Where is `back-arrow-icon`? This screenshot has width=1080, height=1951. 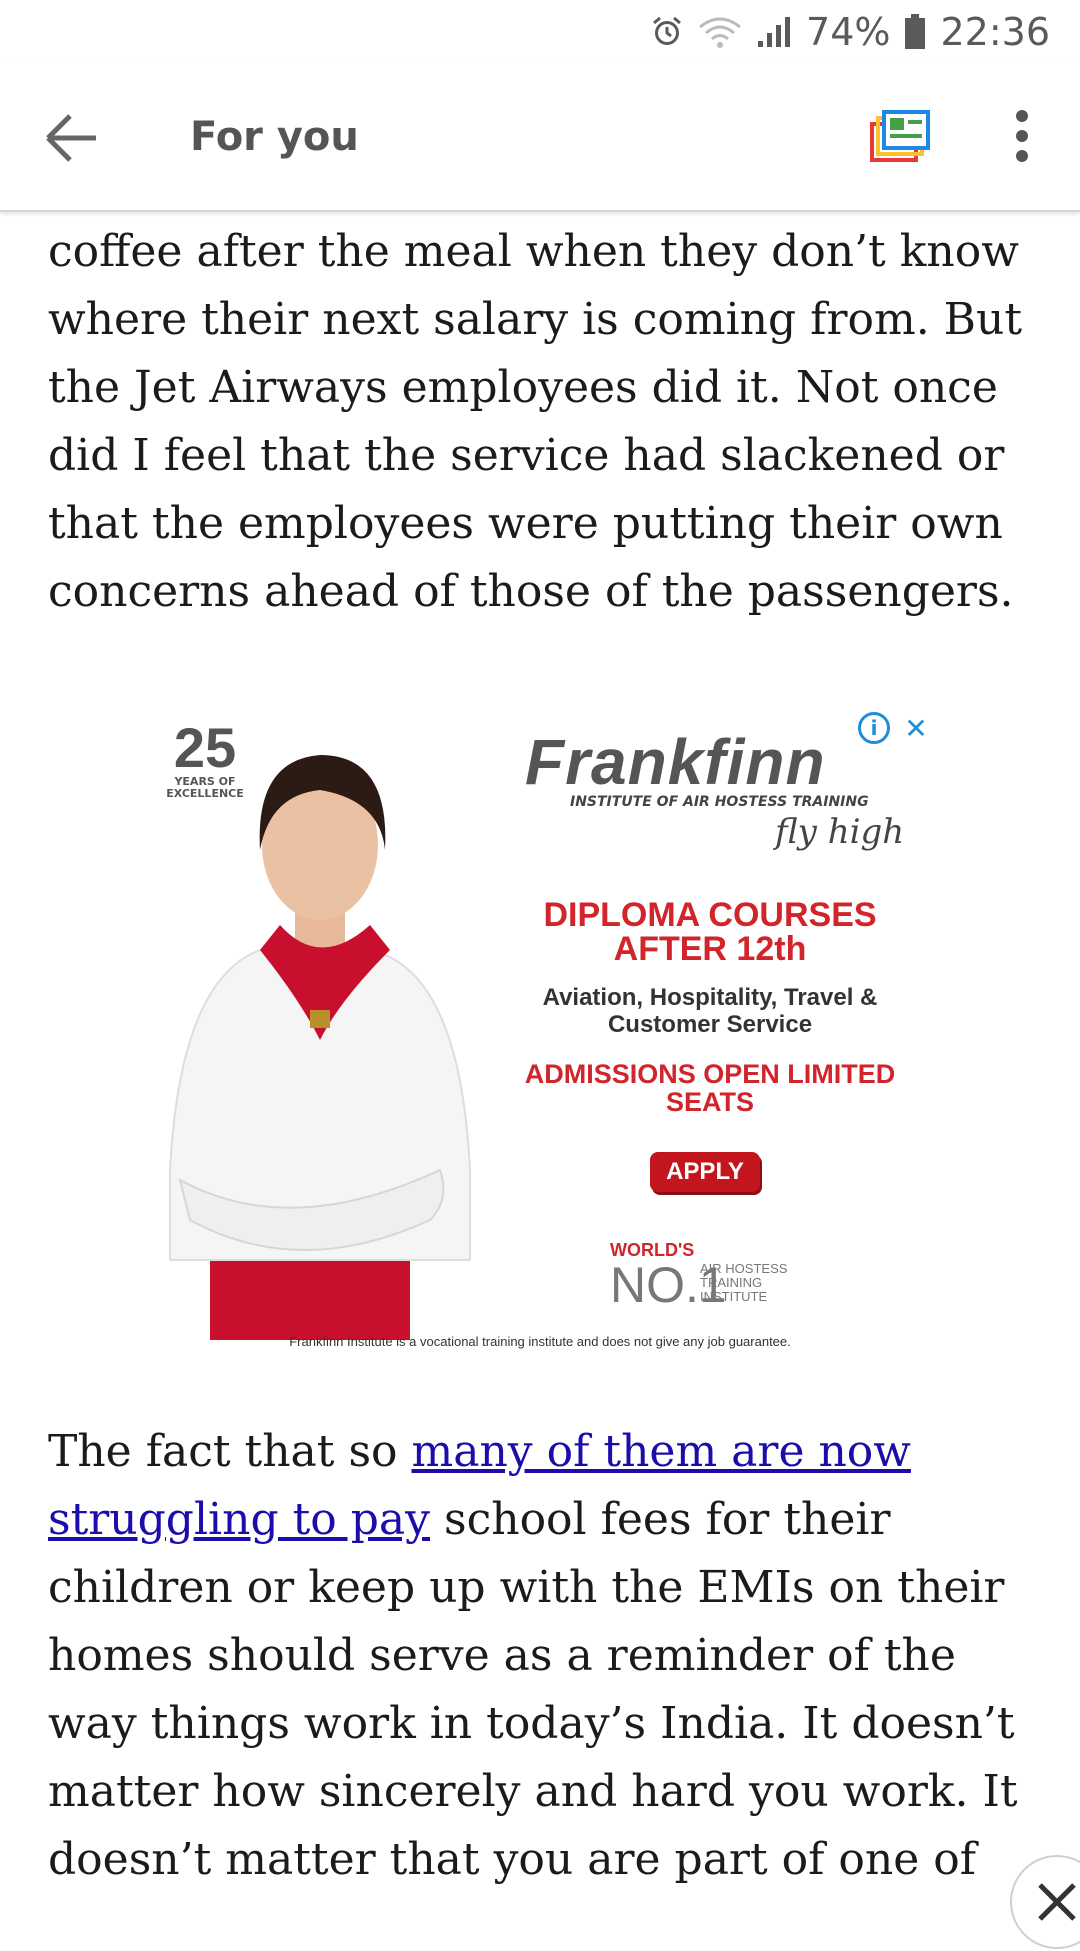 back-arrow-icon is located at coordinates (71, 138).